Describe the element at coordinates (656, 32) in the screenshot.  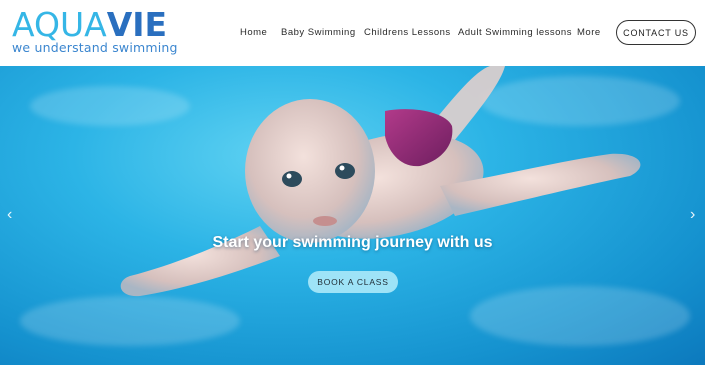
I see `contact-us-button: CONTACT US` at that location.